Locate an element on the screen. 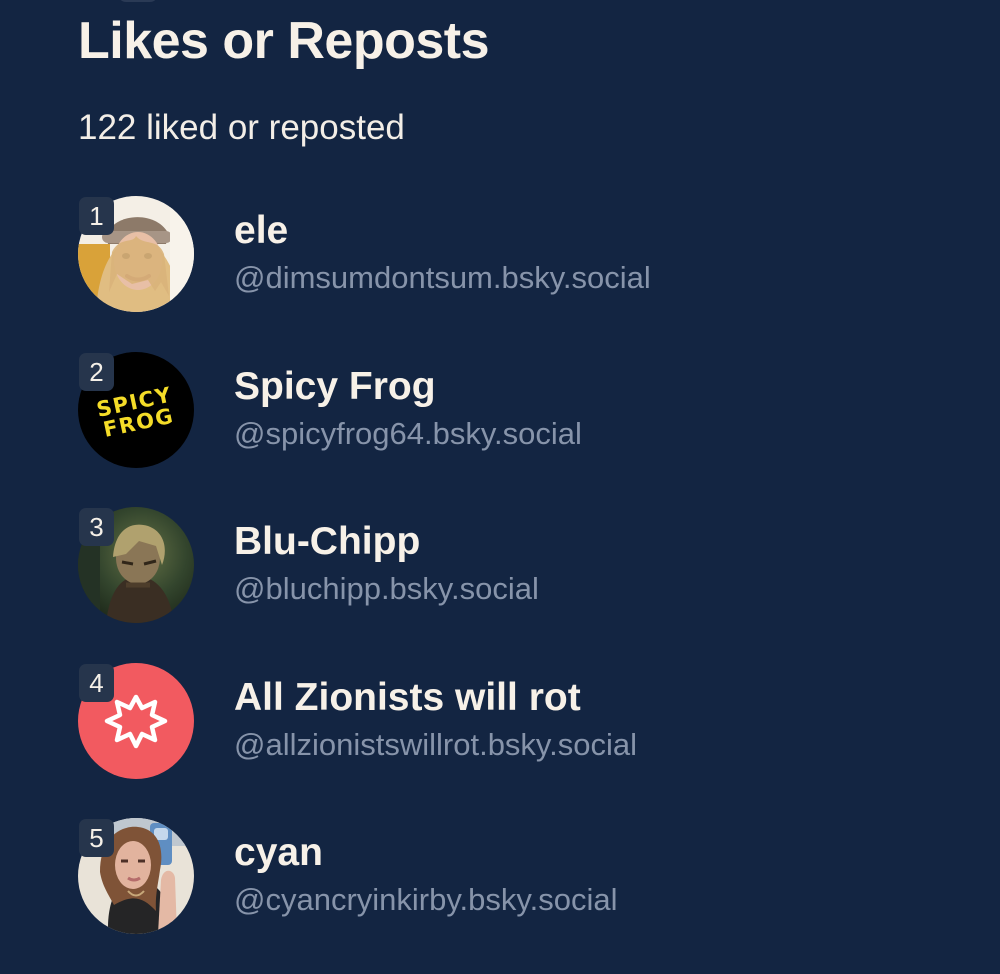  user-display-name: cyan is located at coordinates (278, 853).